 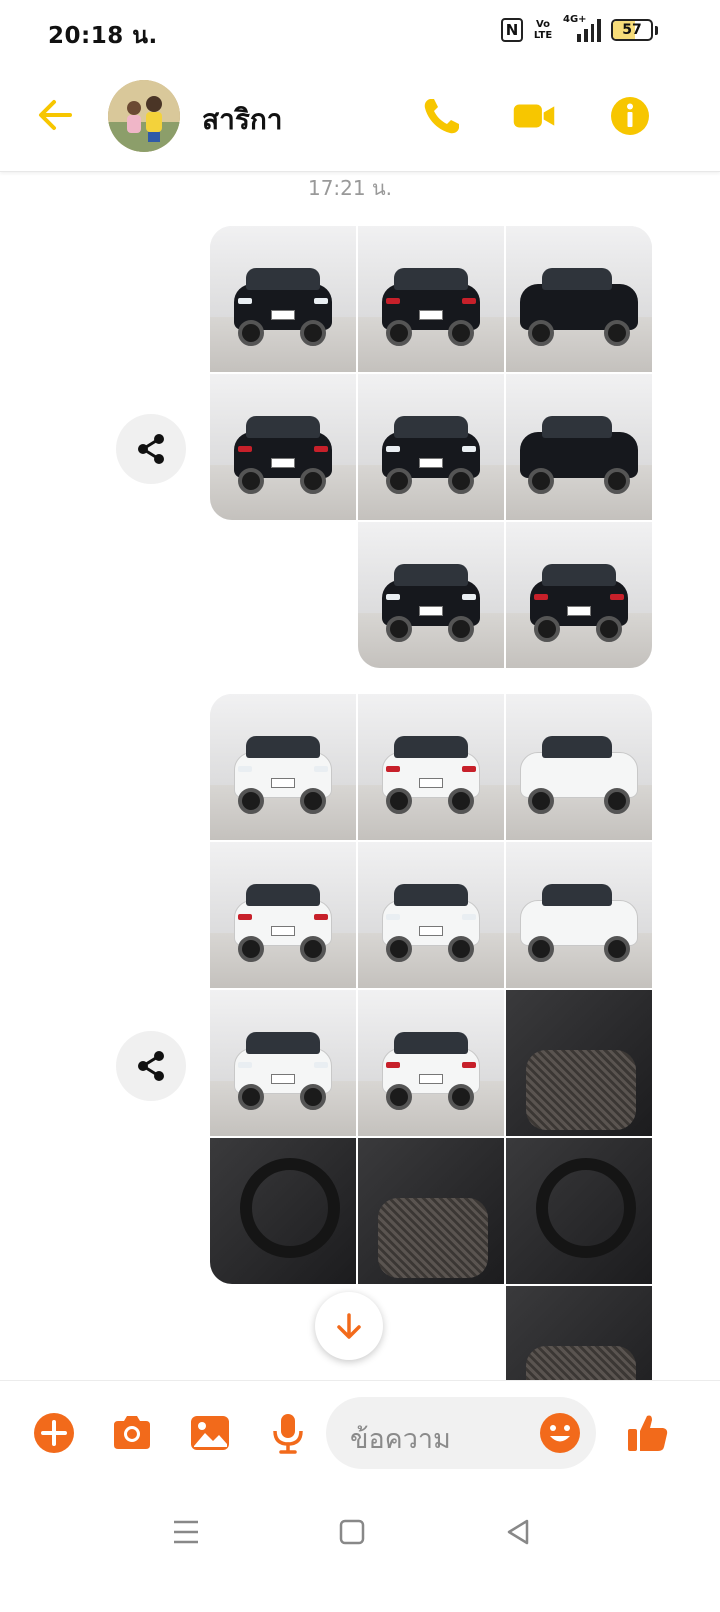 I want to click on arrow-down-icon, so click(x=349, y=1326).